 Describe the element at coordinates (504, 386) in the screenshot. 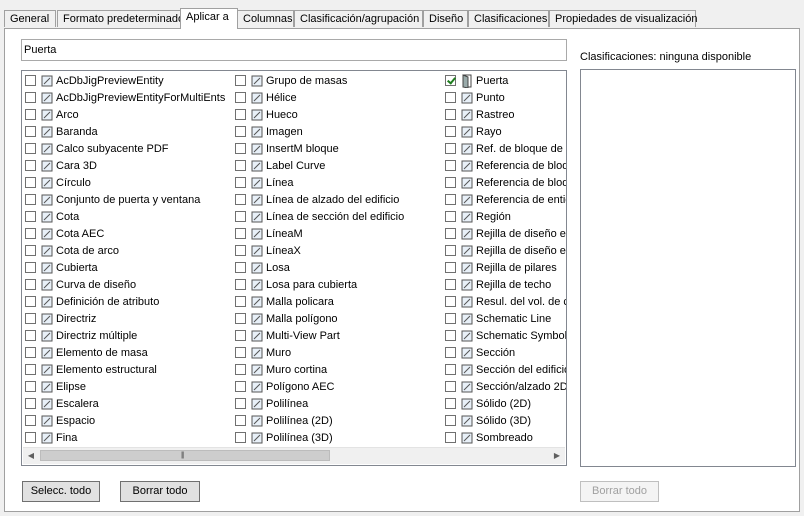

I see `list-item: Sección/alzado 2D` at that location.